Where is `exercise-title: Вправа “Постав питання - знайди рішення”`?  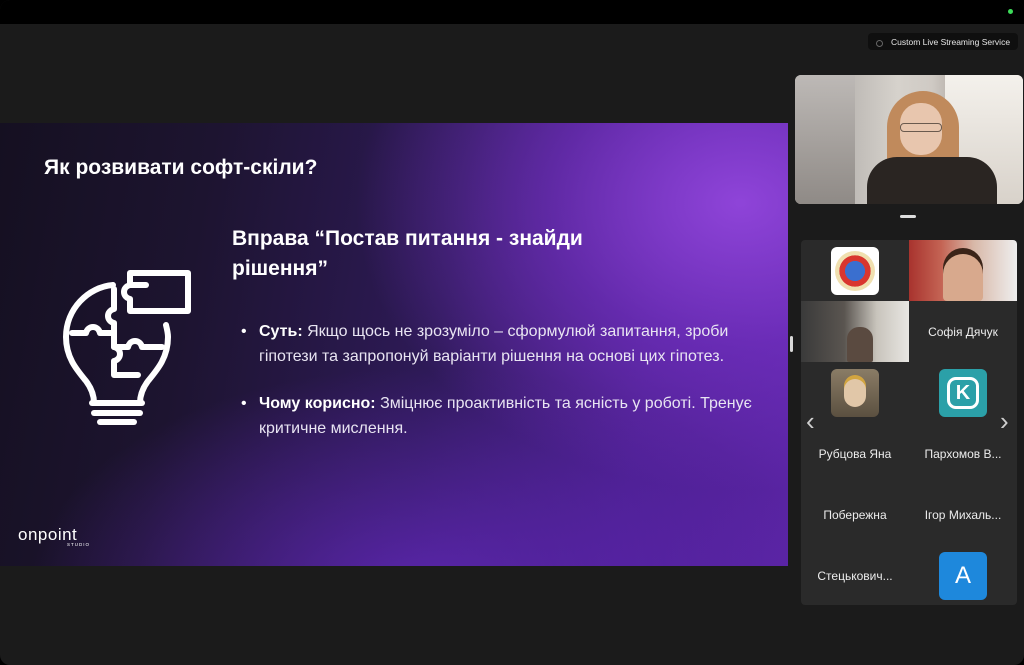 exercise-title: Вправа “Постав питання - знайди рішення” is located at coordinates (407, 253).